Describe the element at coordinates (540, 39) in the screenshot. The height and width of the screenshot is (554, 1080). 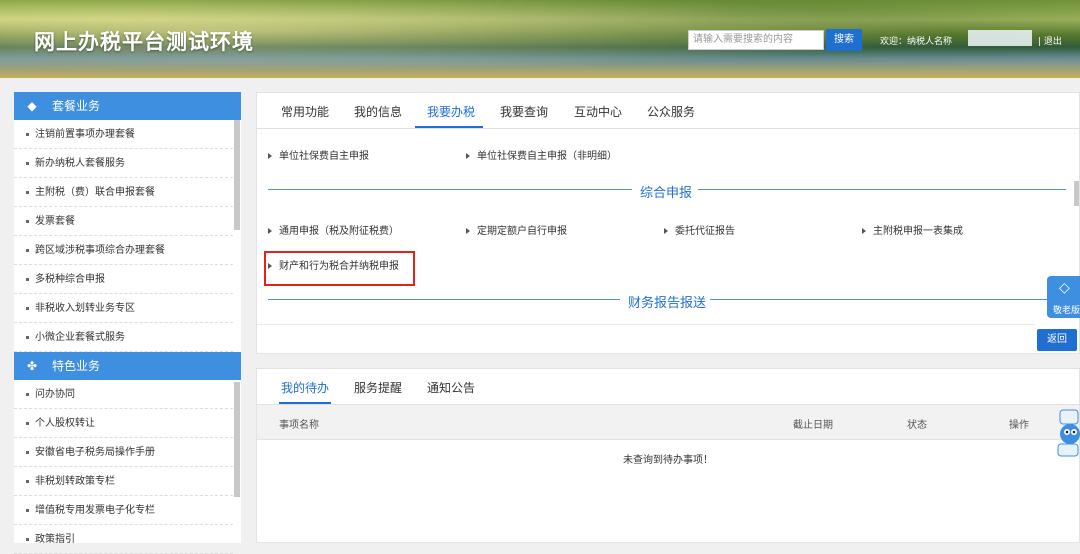
I see `header-banner: 网上办税平台测试环境 请输入需要搜索的内容 搜索 欢迎：纳税人名称 | 退出` at that location.